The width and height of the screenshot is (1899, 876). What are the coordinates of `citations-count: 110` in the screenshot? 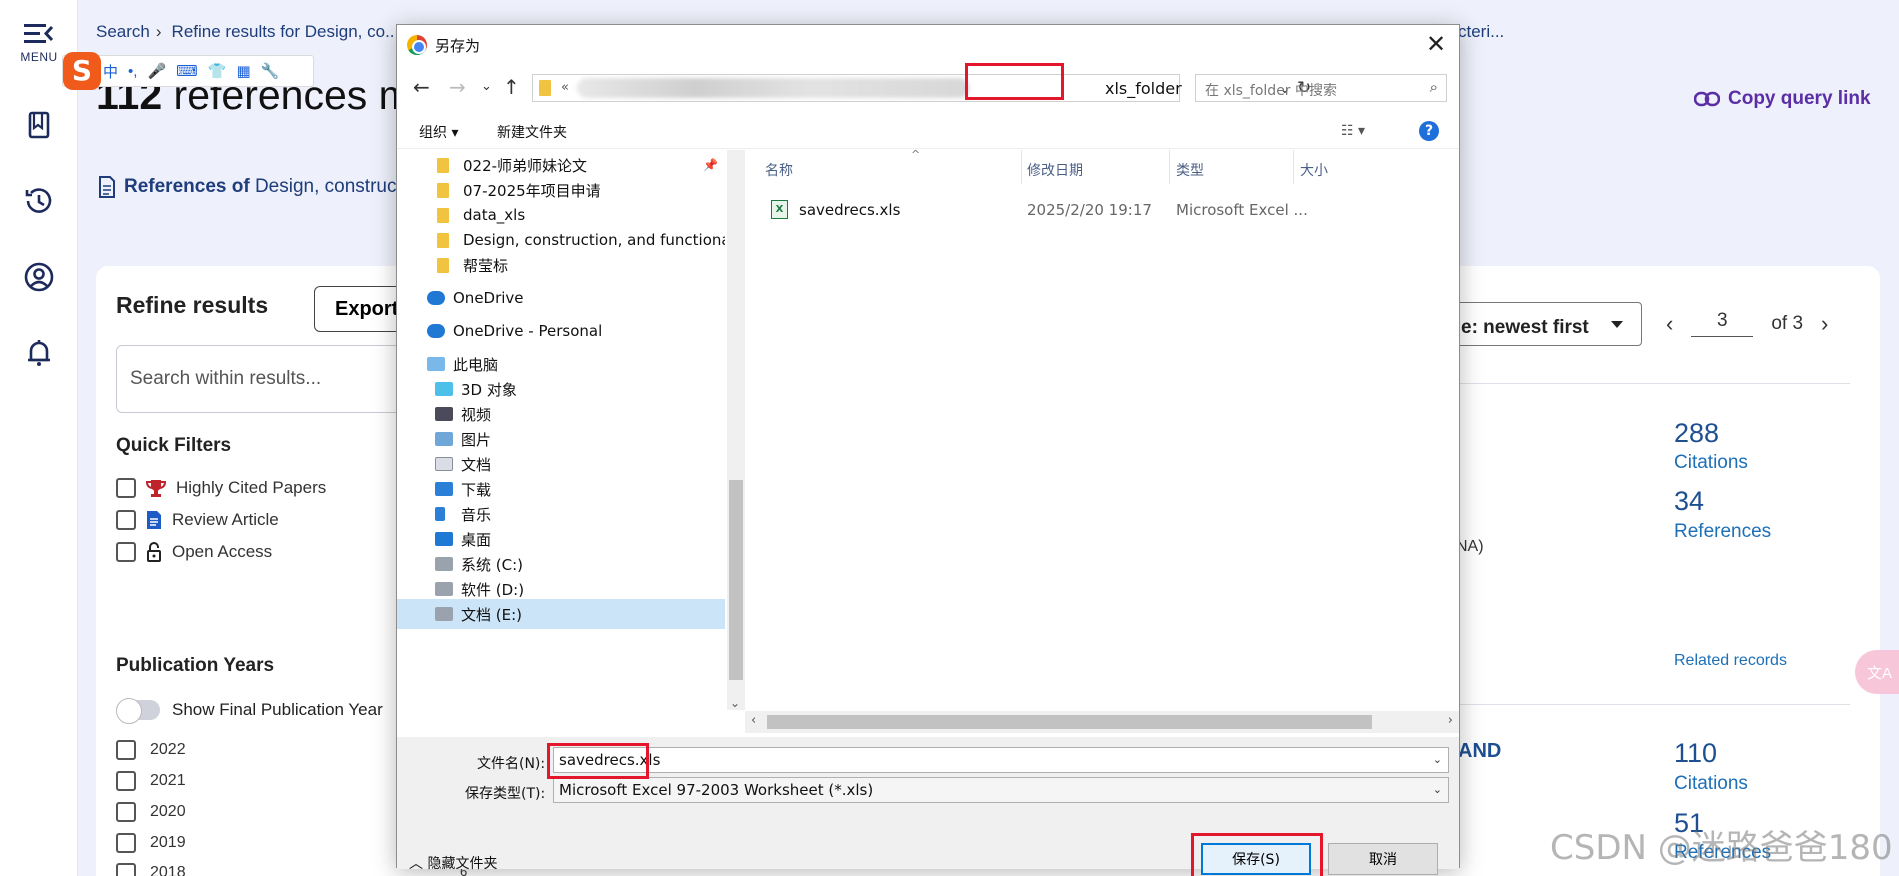 It's located at (1695, 753).